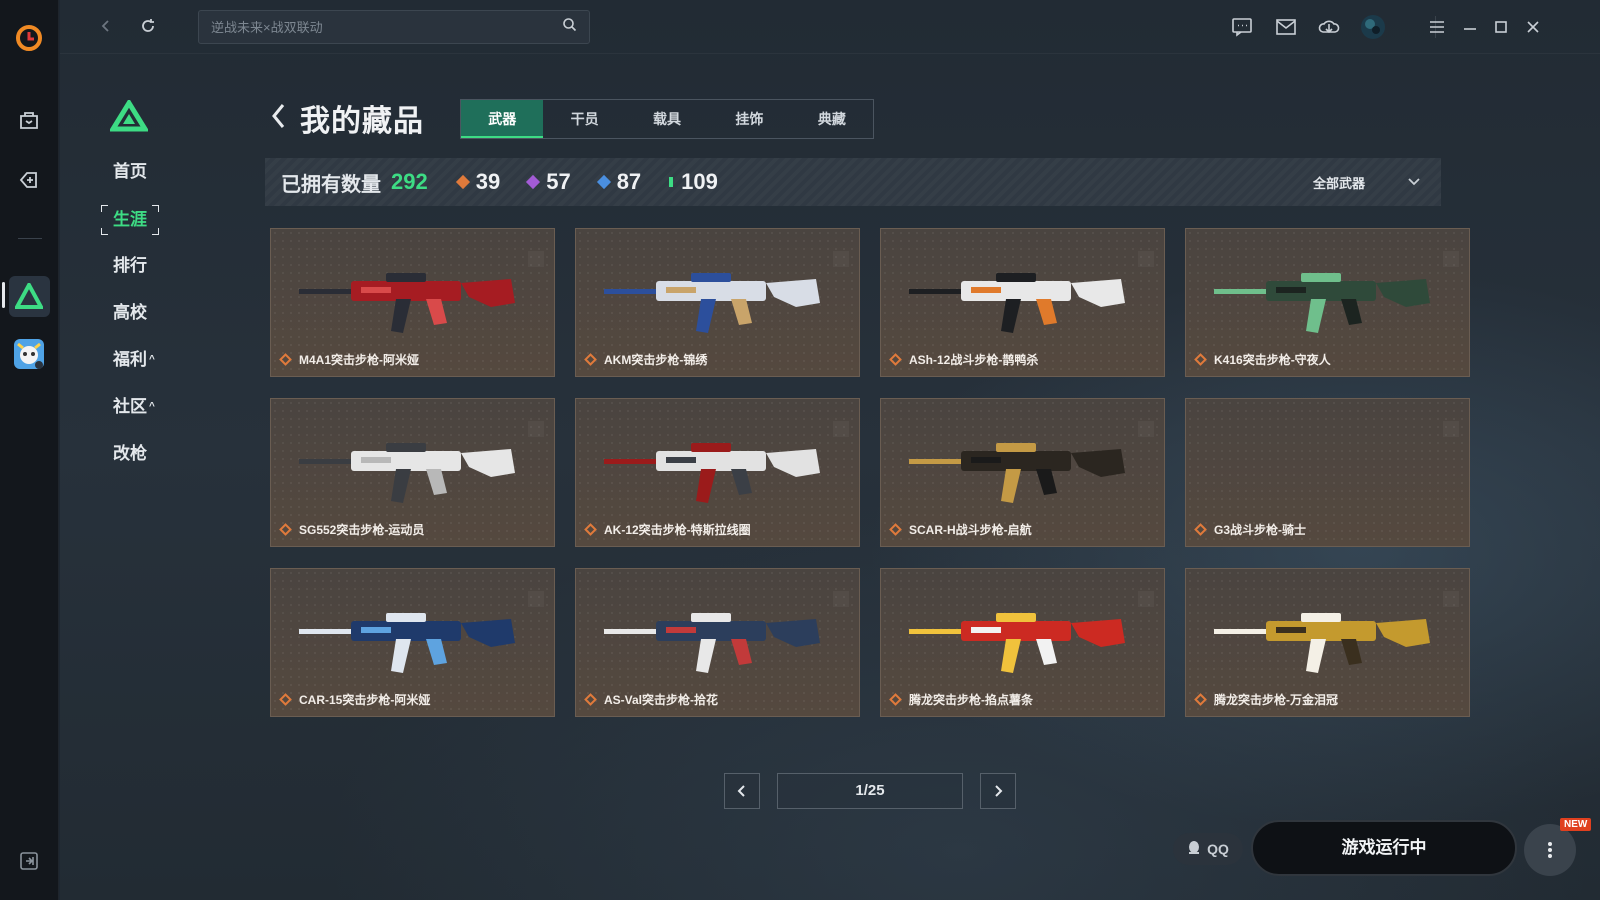  What do you see at coordinates (354, 699) in the screenshot?
I see `weapon-name-row: CAR-15突击步枪-阿米娅` at bounding box center [354, 699].